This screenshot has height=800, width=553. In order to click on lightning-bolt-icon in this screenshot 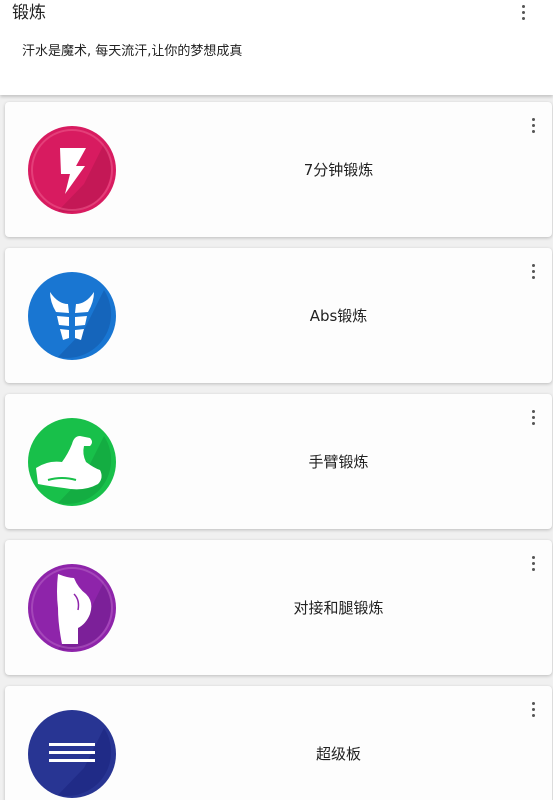, I will do `click(72, 170)`.